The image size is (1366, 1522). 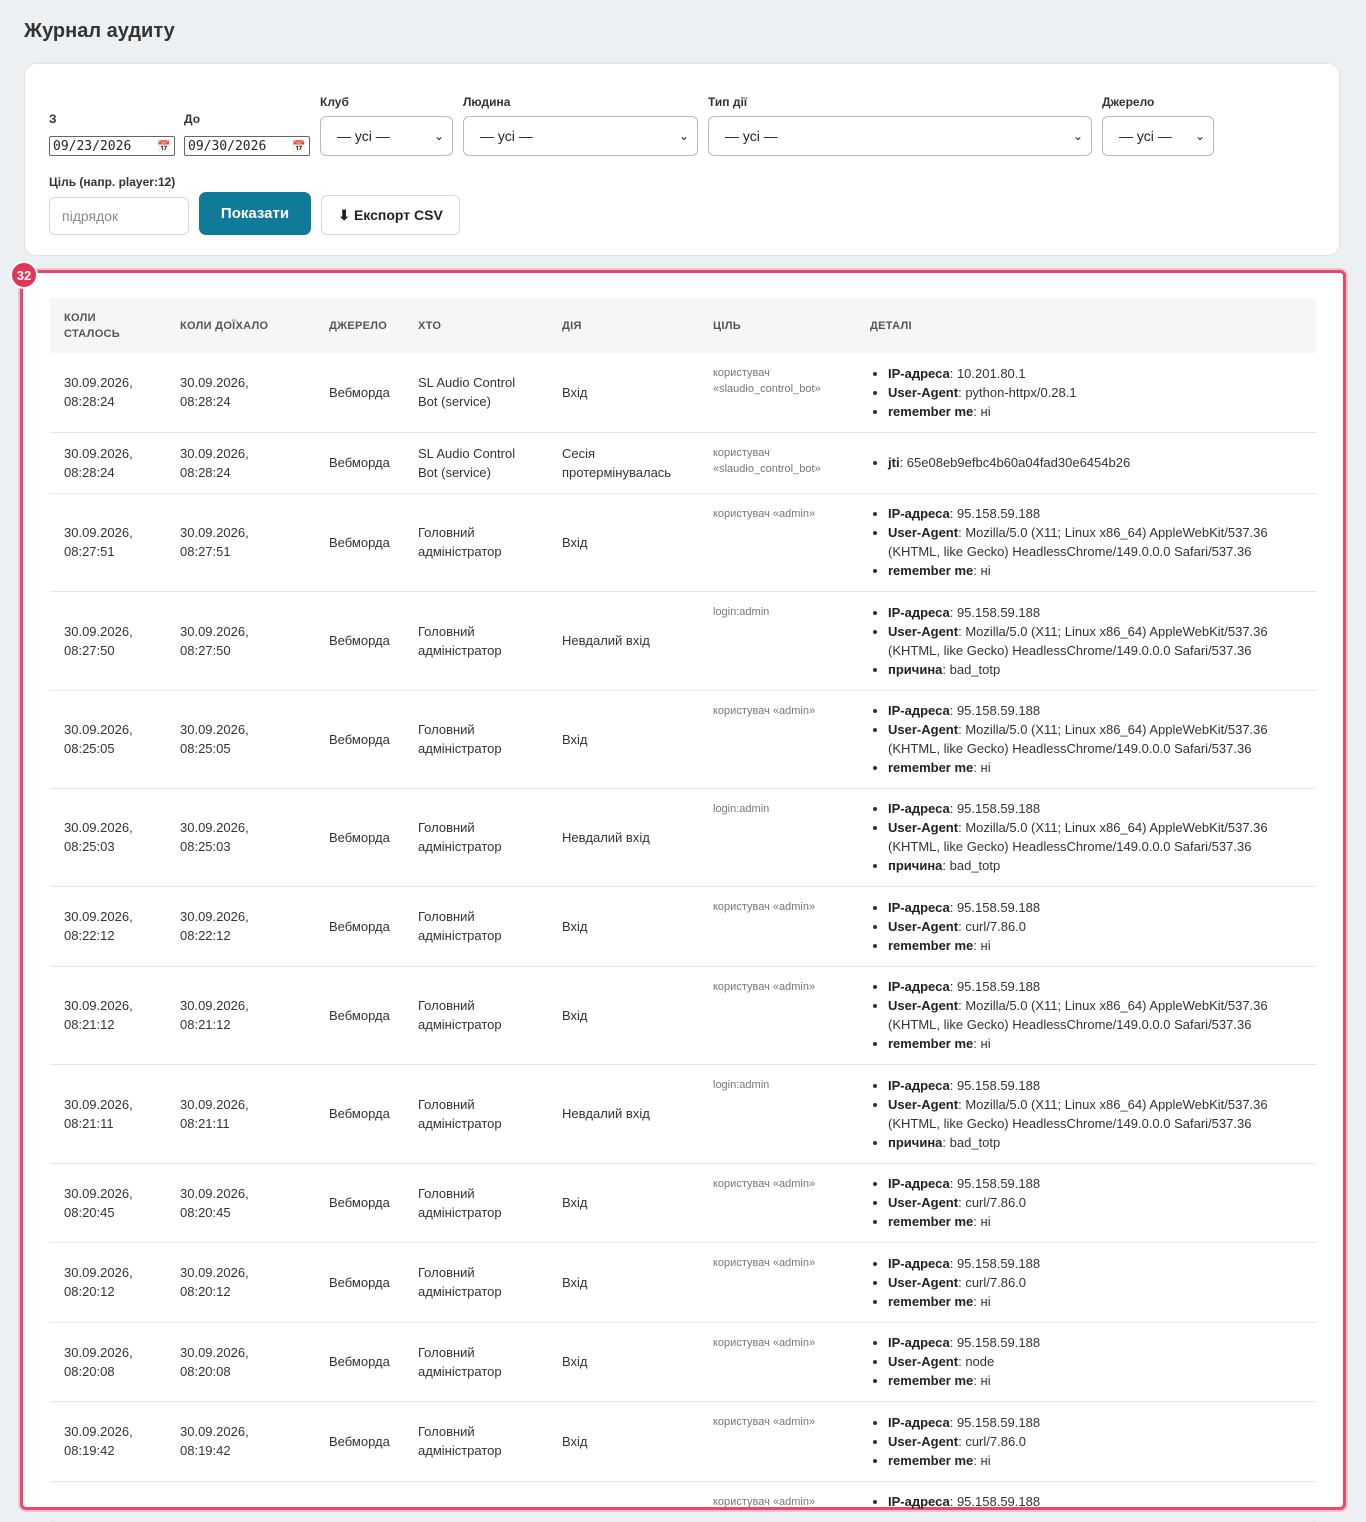 I want to click on export-csv-button: ⬇ Експорт CSV, so click(x=390, y=215).